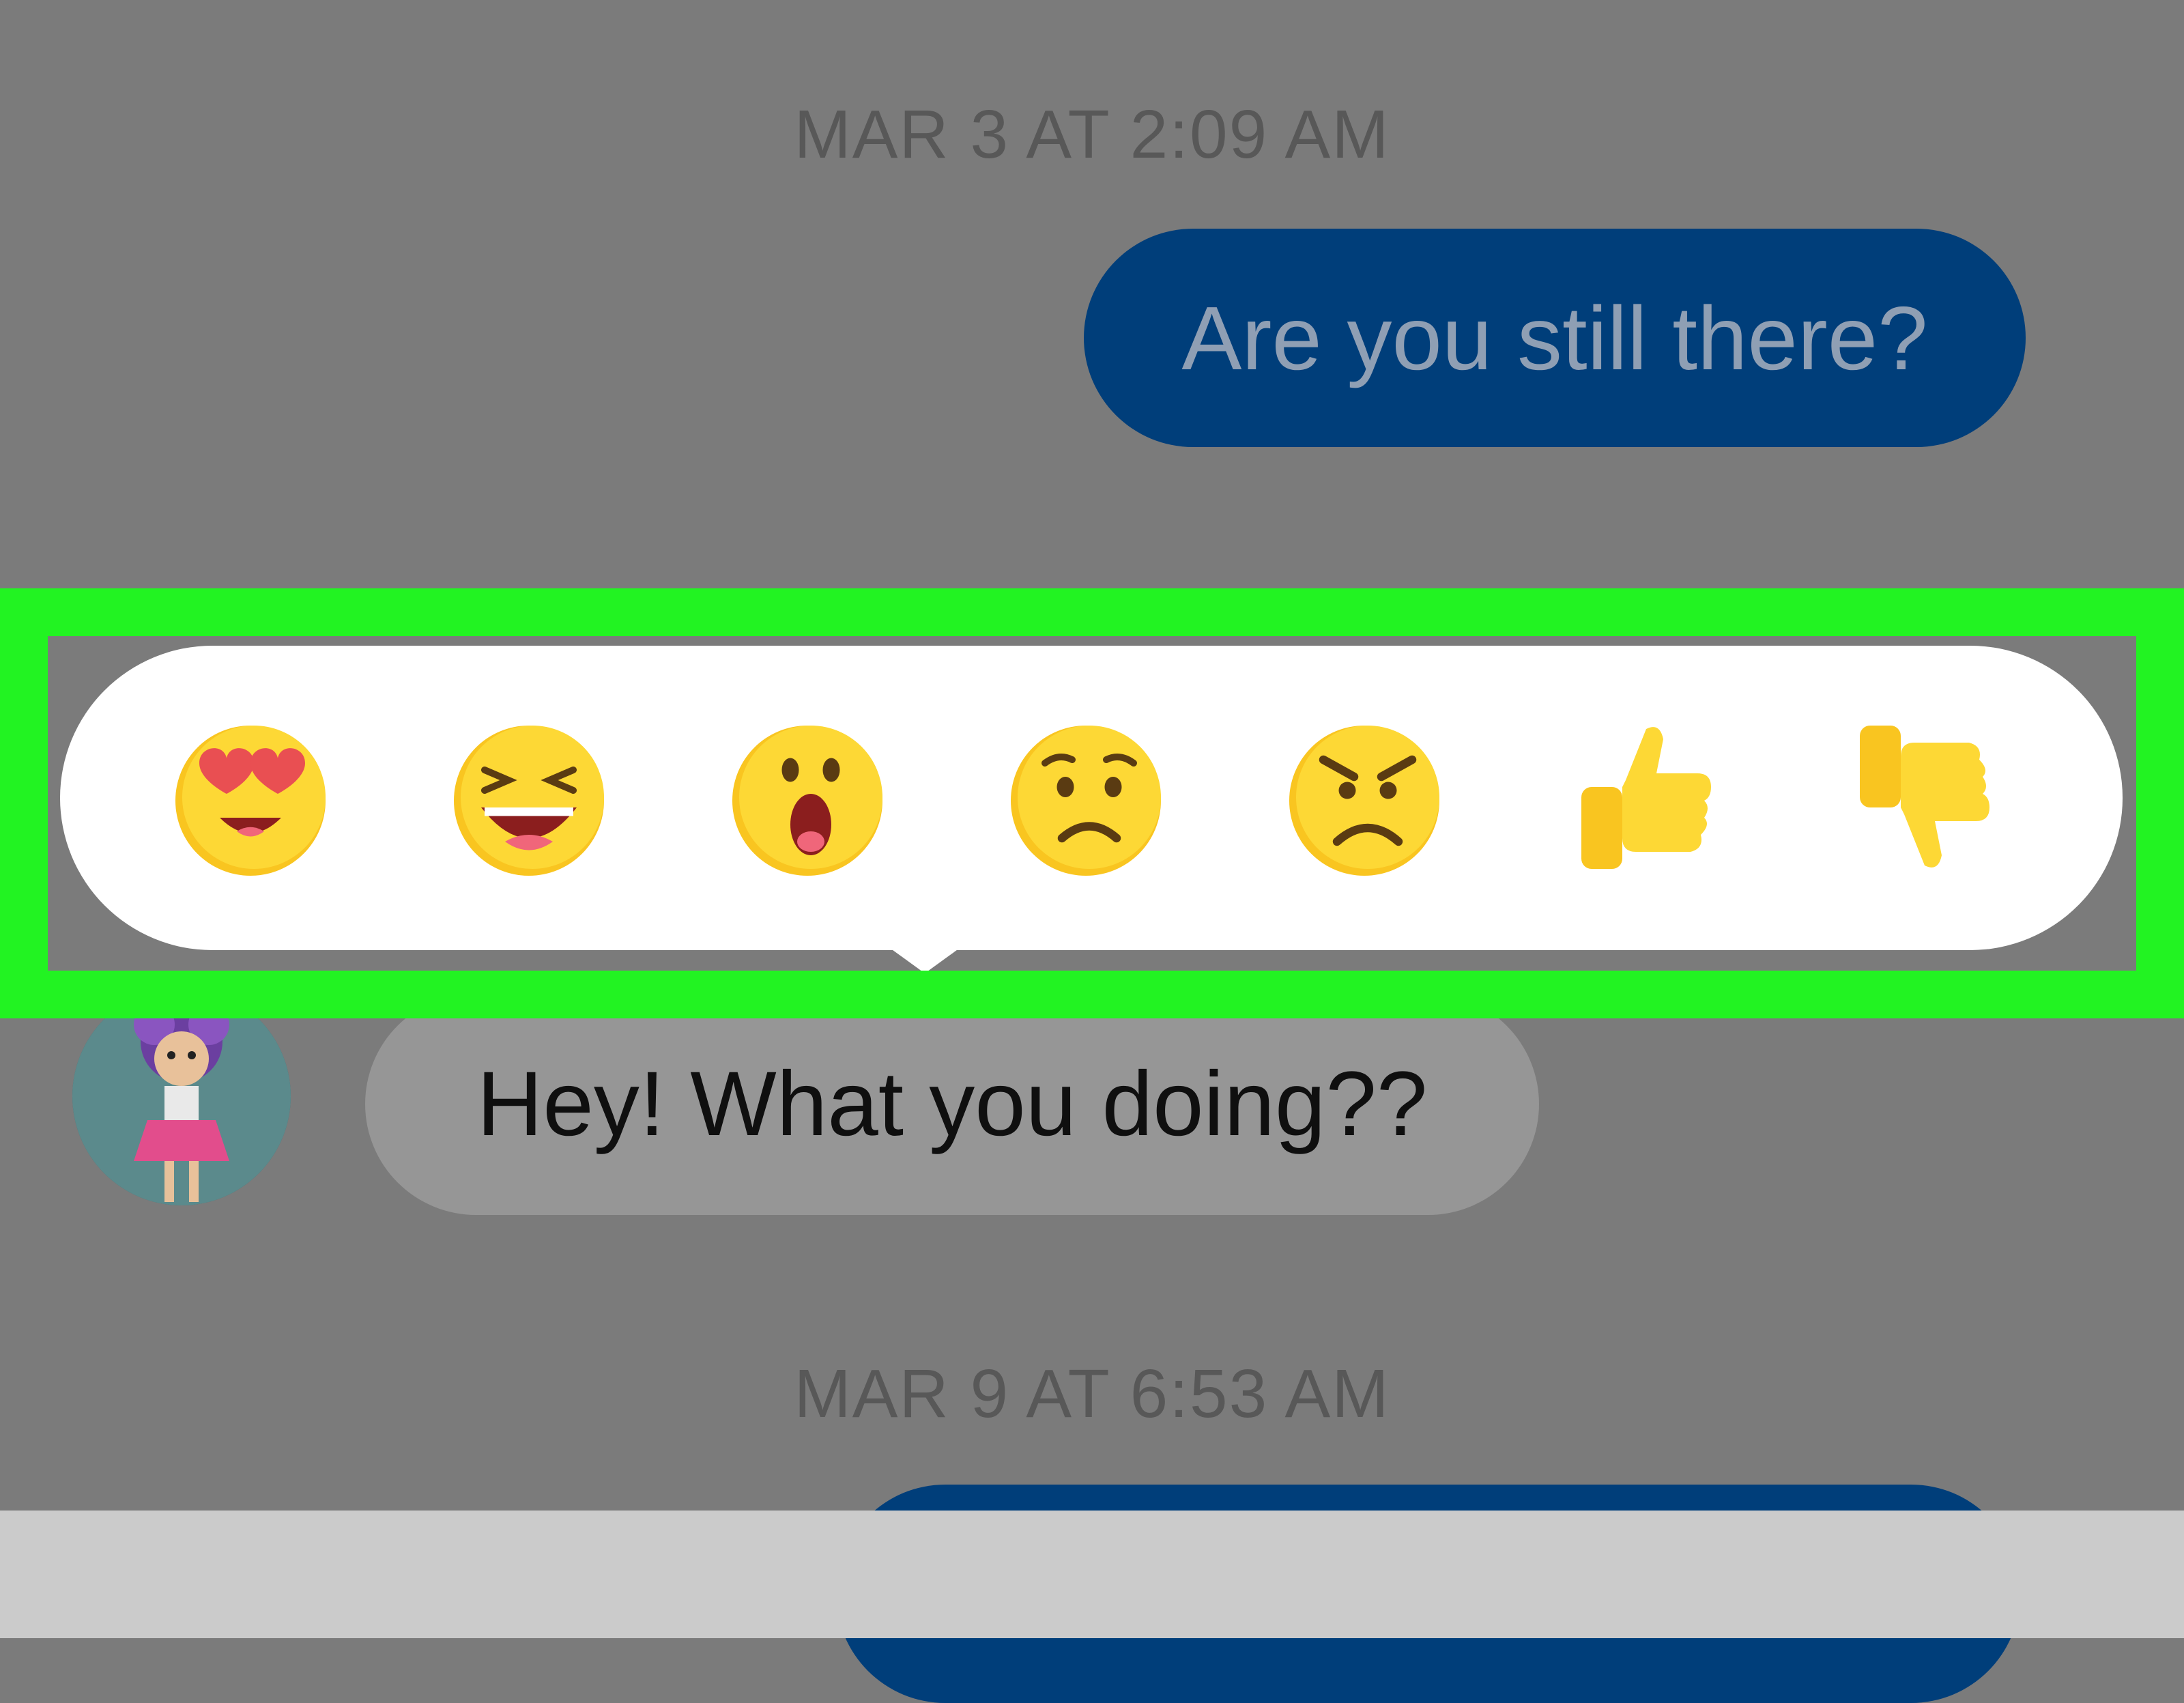 The width and height of the screenshot is (2184, 1703). I want to click on outgoing-message-bubble: Are you still there?, so click(1555, 338).